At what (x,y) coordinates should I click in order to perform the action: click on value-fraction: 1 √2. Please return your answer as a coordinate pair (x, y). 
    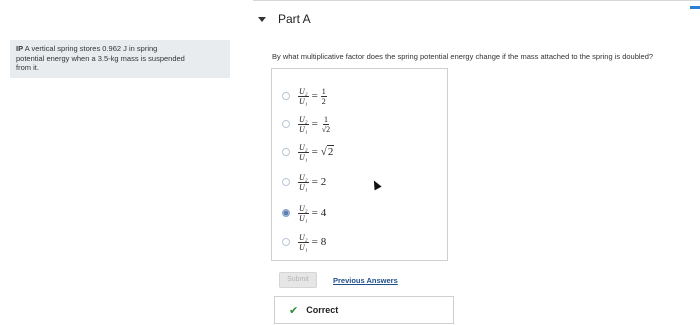
    Looking at the image, I should click on (326, 124).